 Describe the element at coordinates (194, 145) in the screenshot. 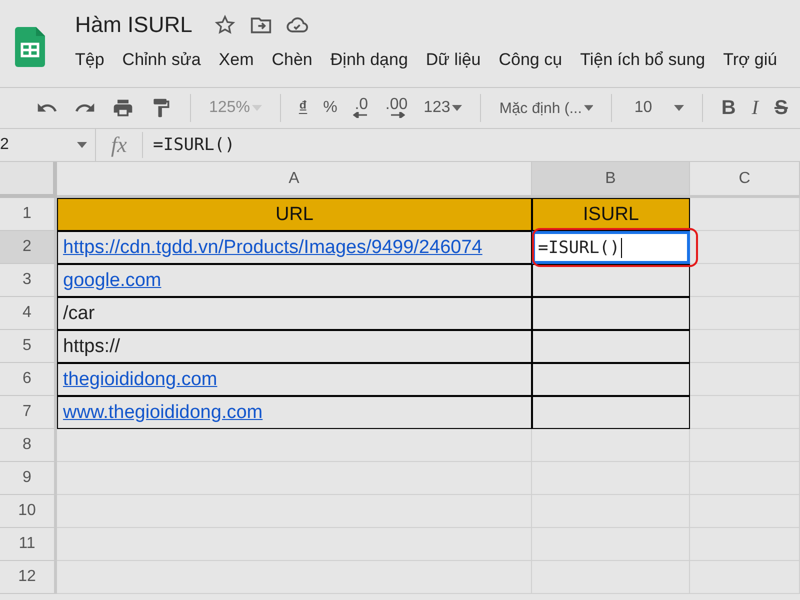

I see `formula-input: =ISURL()` at that location.